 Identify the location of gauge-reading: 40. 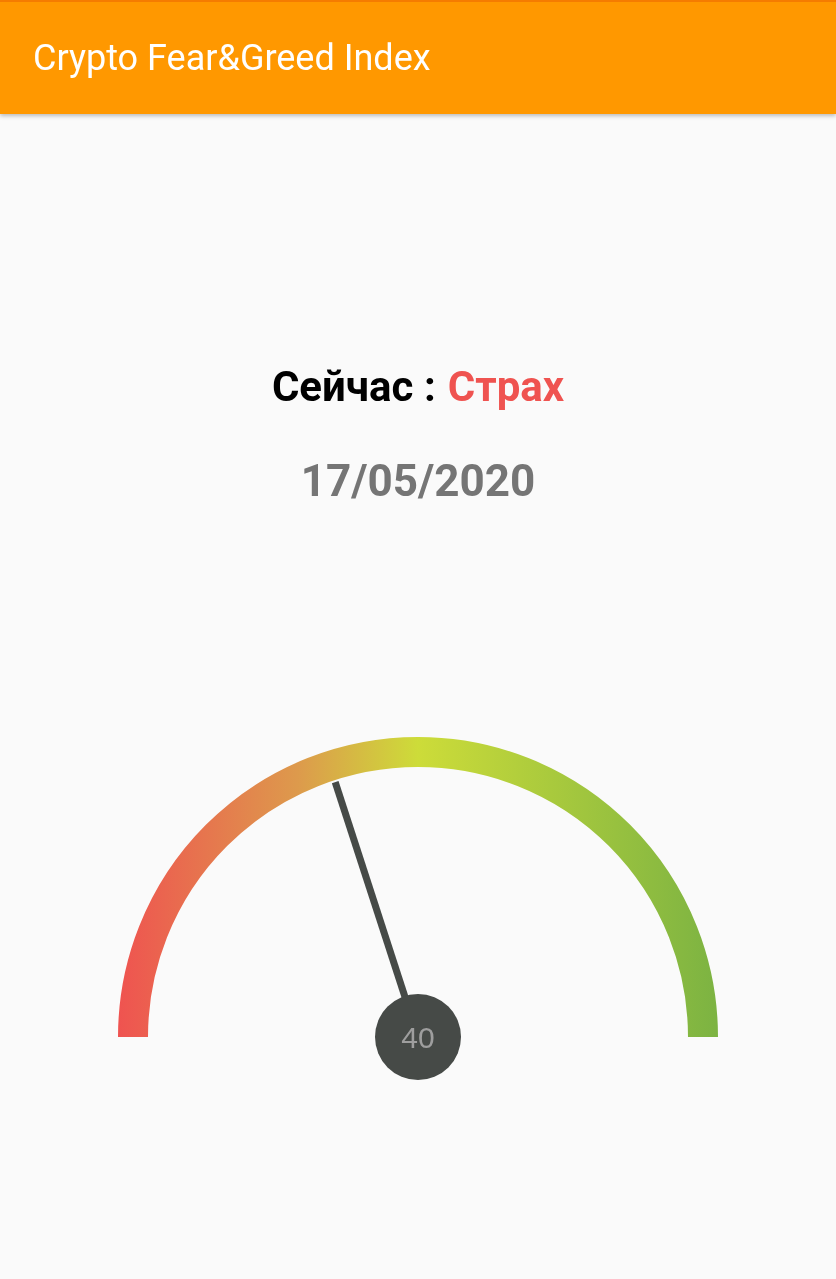
(418, 1037).